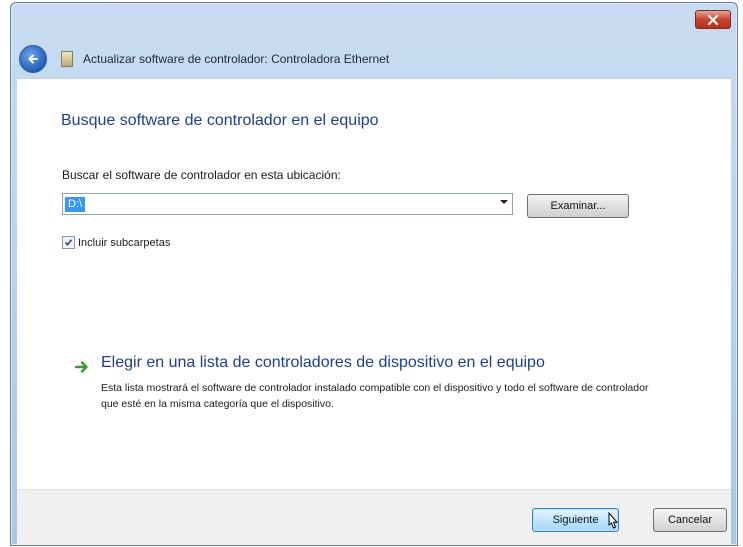 The height and width of the screenshot is (547, 743). What do you see at coordinates (82, 367) in the screenshot?
I see `green-arrow-icon` at bounding box center [82, 367].